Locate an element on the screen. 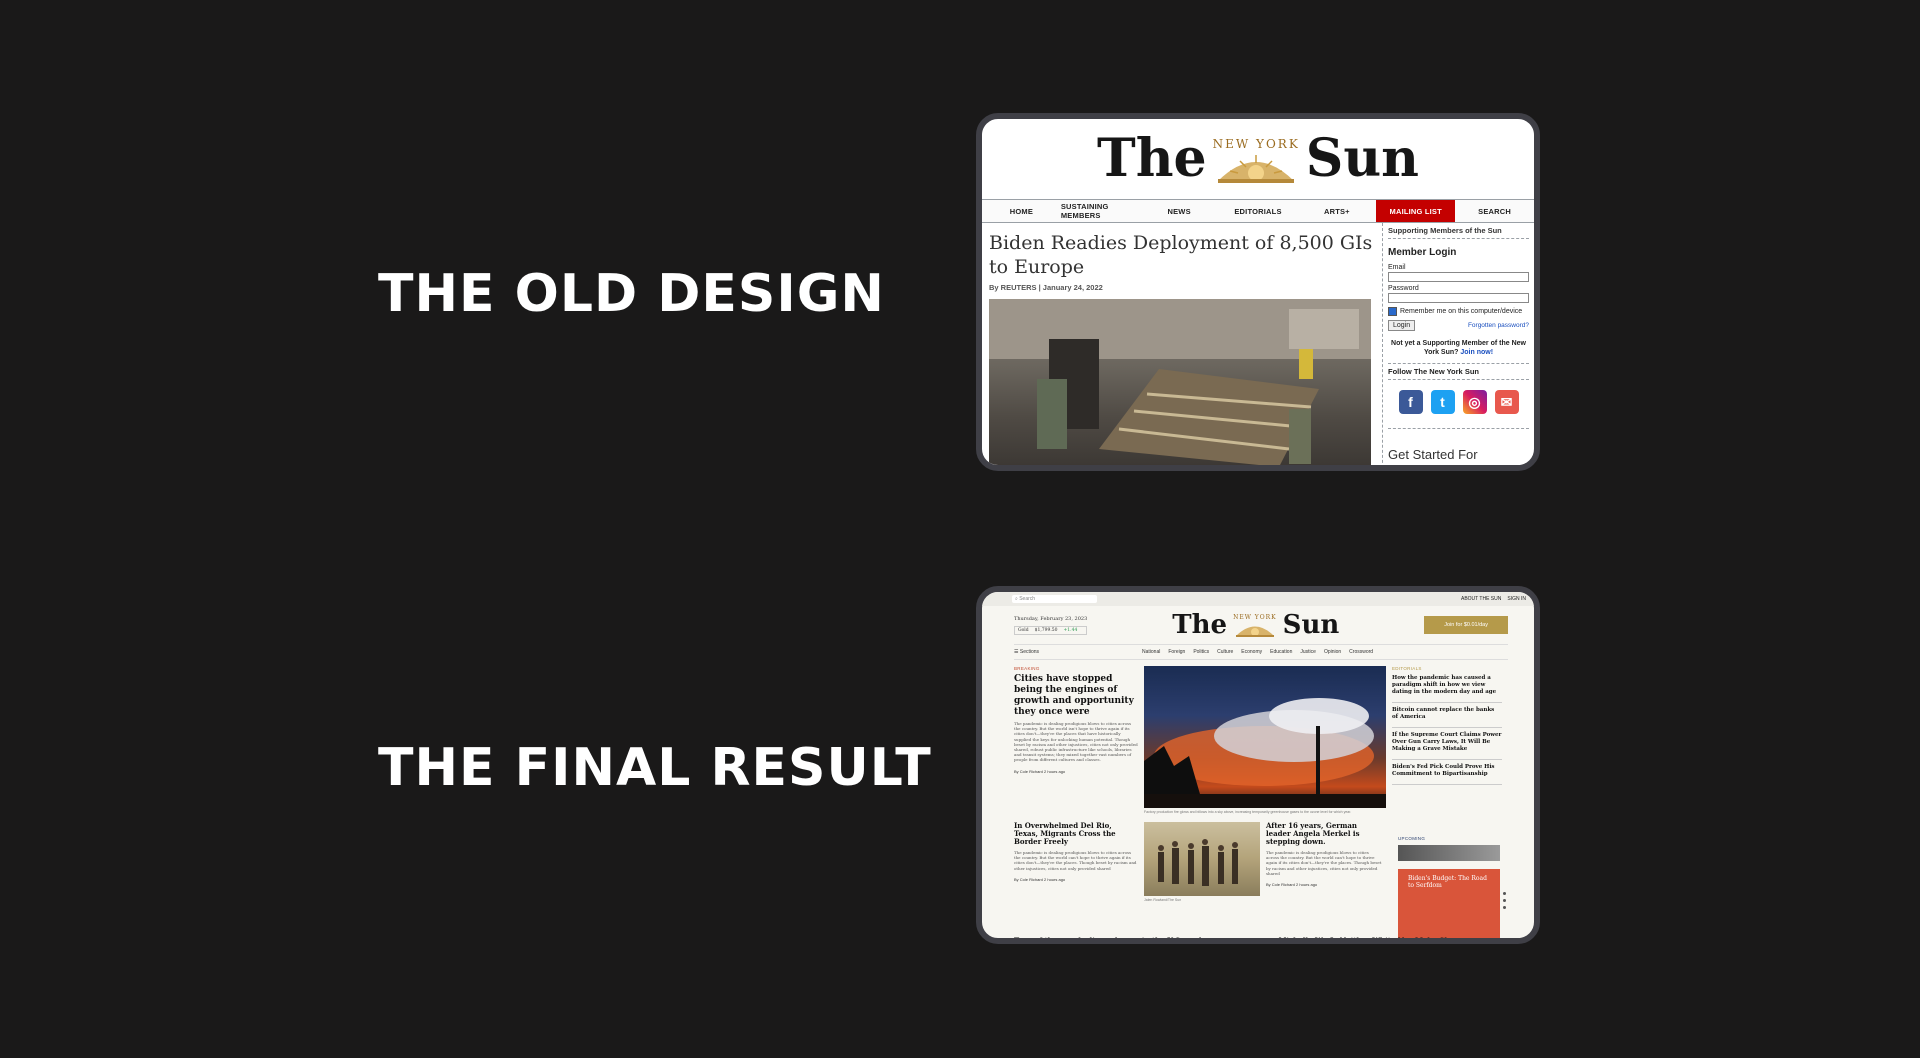 The image size is (1920, 1058). utility-bar: ⌕ Search ABOUT THE SUN SIGN IN is located at coordinates (1258, 599).